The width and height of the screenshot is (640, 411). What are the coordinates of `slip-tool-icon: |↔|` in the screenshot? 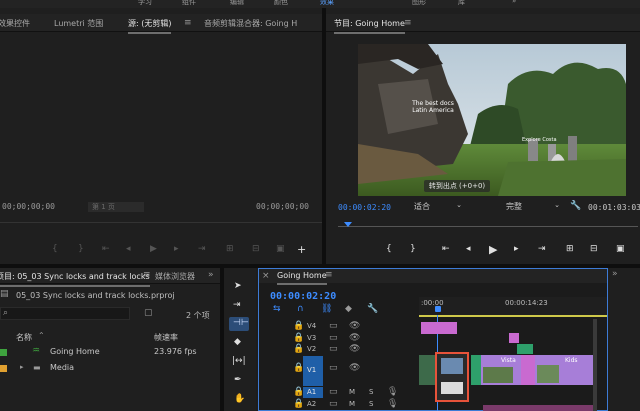 It's located at (239, 361).